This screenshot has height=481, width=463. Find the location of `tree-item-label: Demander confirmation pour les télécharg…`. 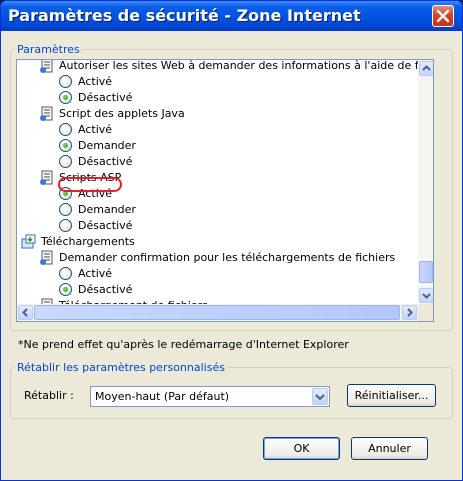

tree-item-label: Demander confirmation pour les télécharg… is located at coordinates (227, 257).